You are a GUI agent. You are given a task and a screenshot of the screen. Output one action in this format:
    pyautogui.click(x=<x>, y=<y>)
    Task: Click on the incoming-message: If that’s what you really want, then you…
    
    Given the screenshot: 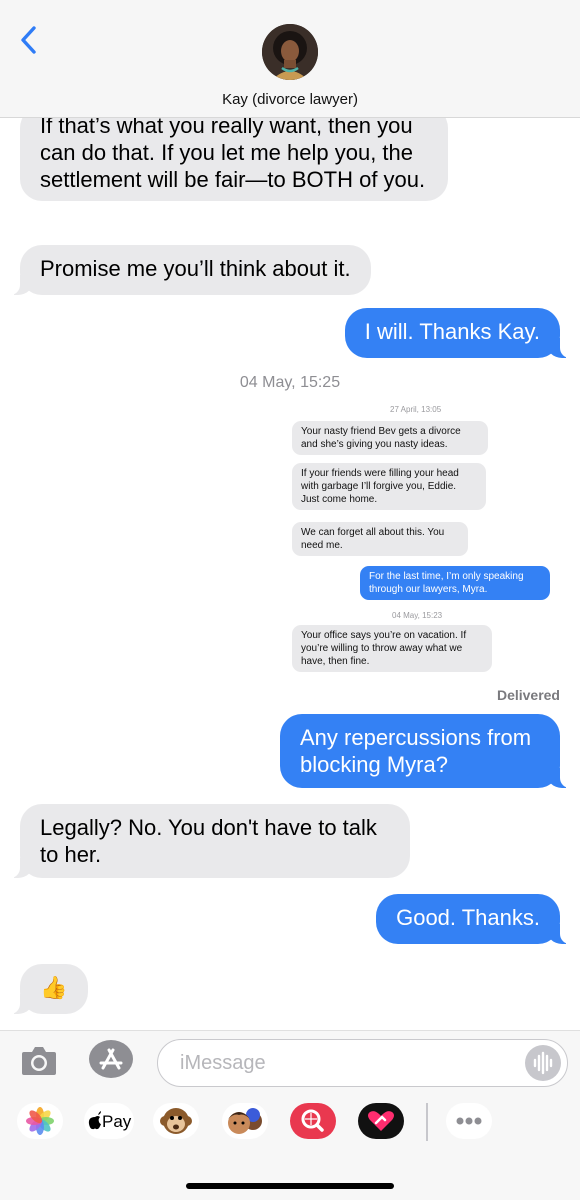 What is the action you would take?
    pyautogui.click(x=234, y=159)
    